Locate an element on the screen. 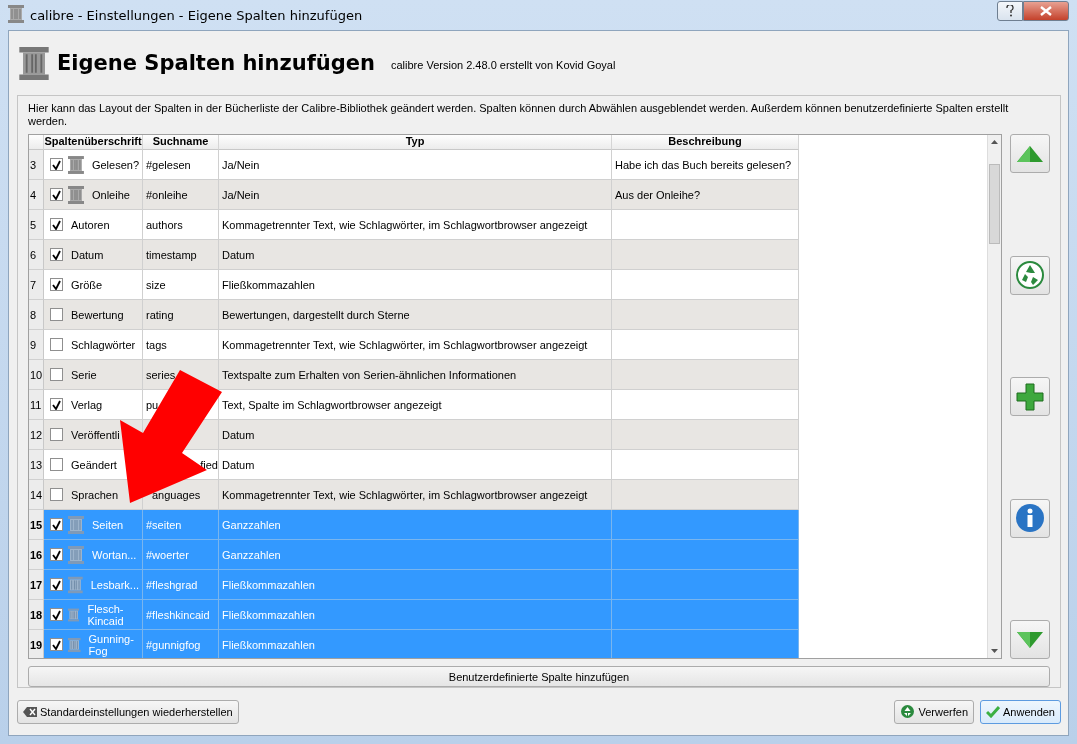 Image resolution: width=1077 pixels, height=744 pixels. column-label: Gelesen? is located at coordinates (115, 164).